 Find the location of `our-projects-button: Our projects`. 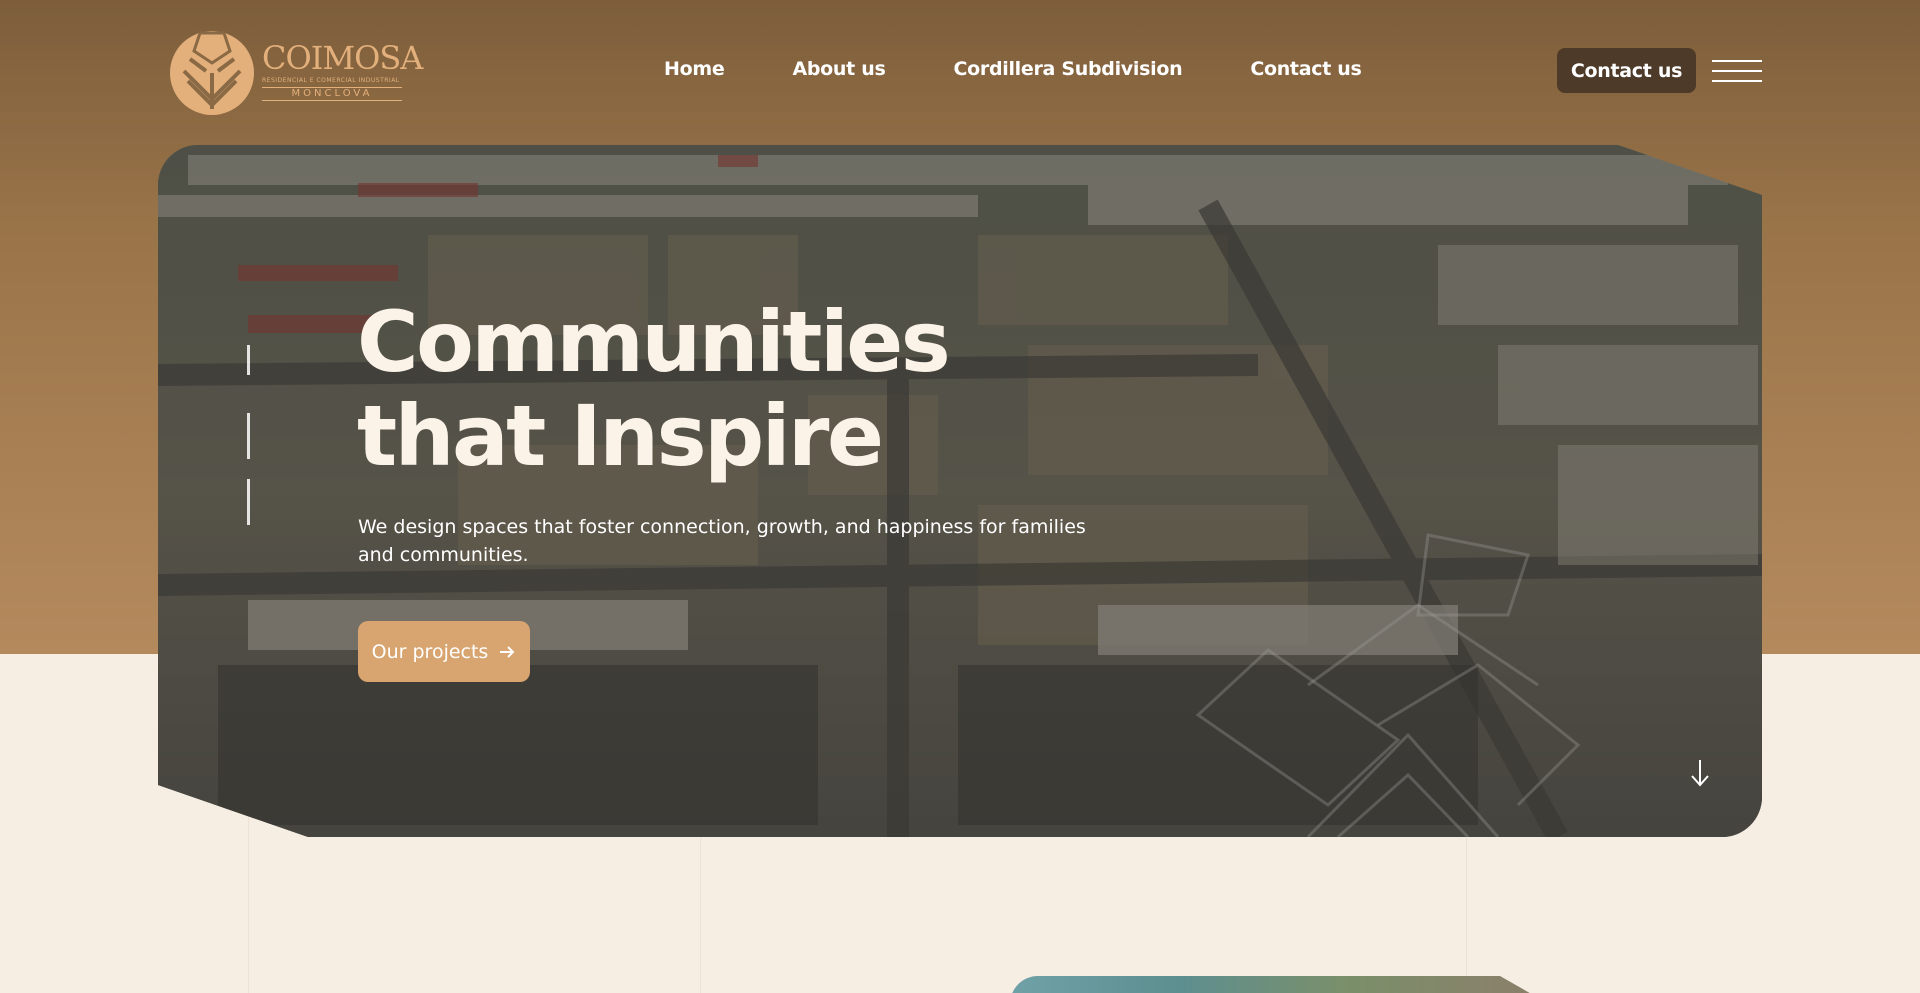

our-projects-button: Our projects is located at coordinates (444, 651).